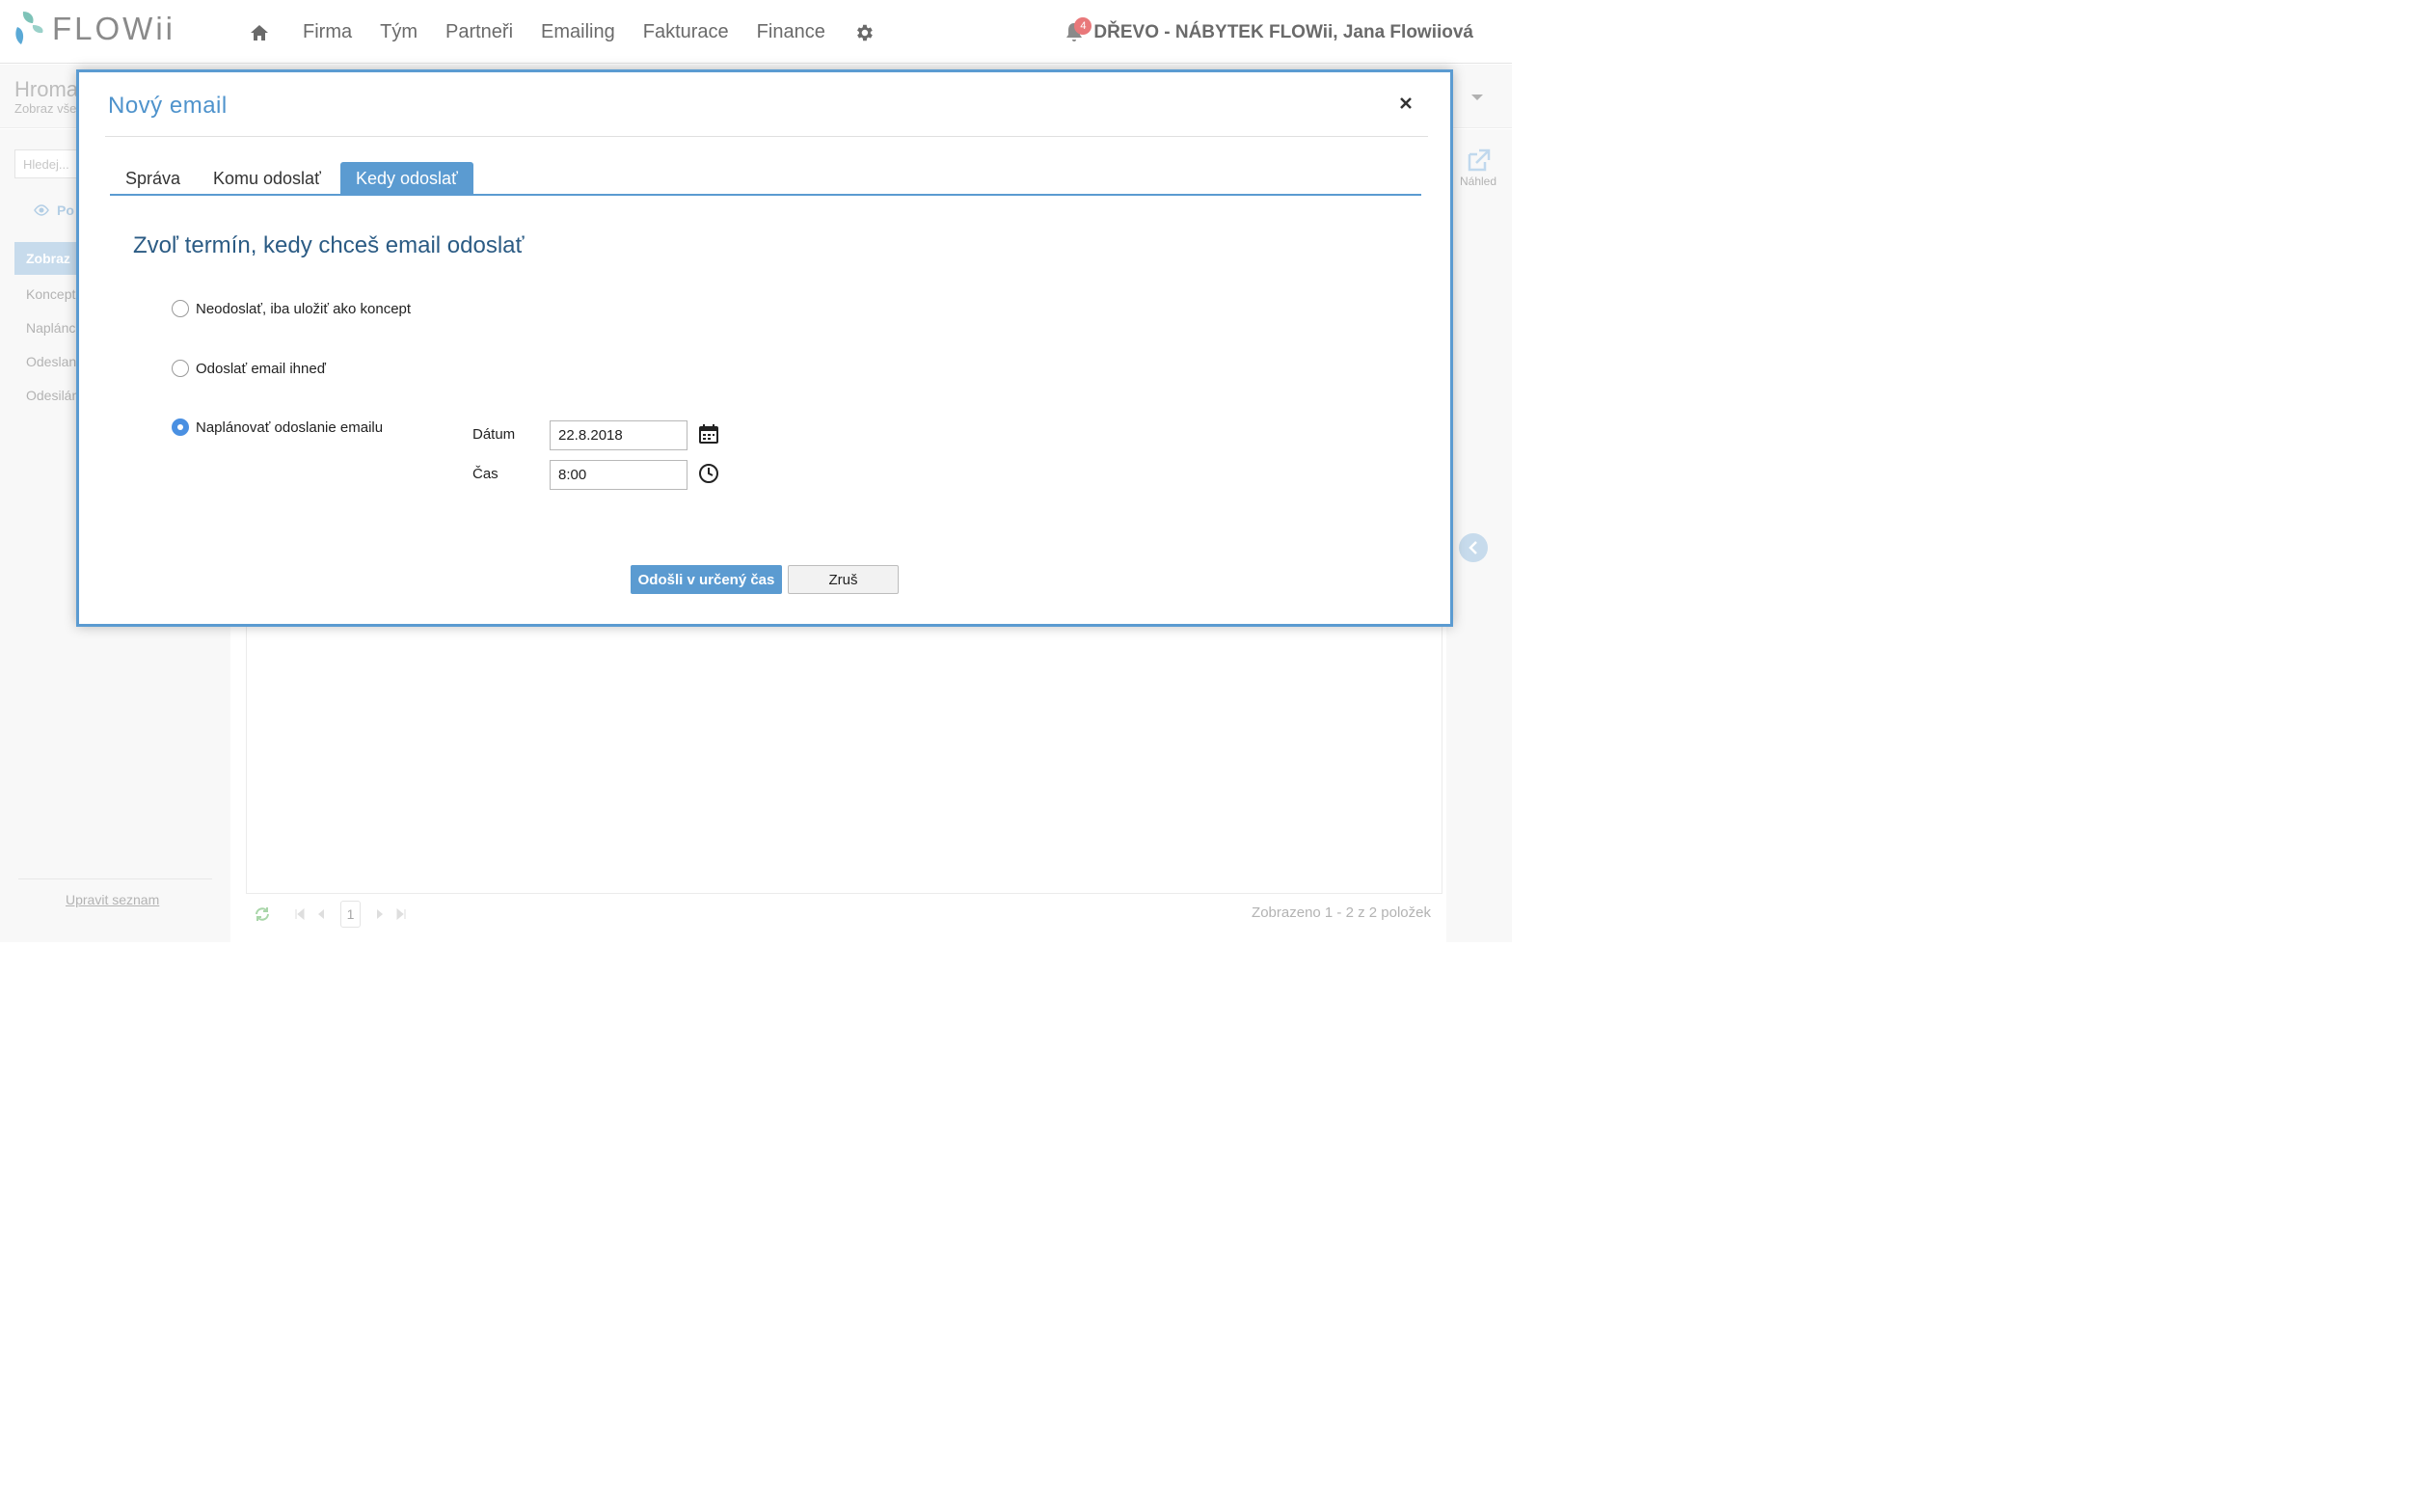  I want to click on notifications-button: 4, so click(1078, 30).